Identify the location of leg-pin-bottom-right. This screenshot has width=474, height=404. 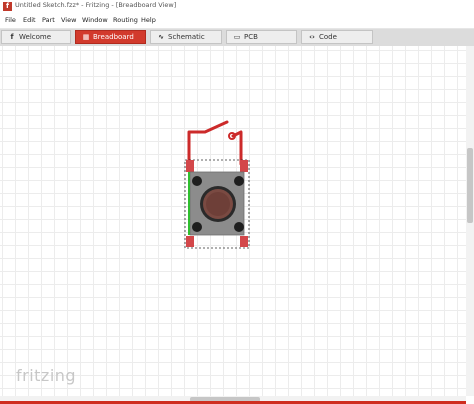
(244, 241).